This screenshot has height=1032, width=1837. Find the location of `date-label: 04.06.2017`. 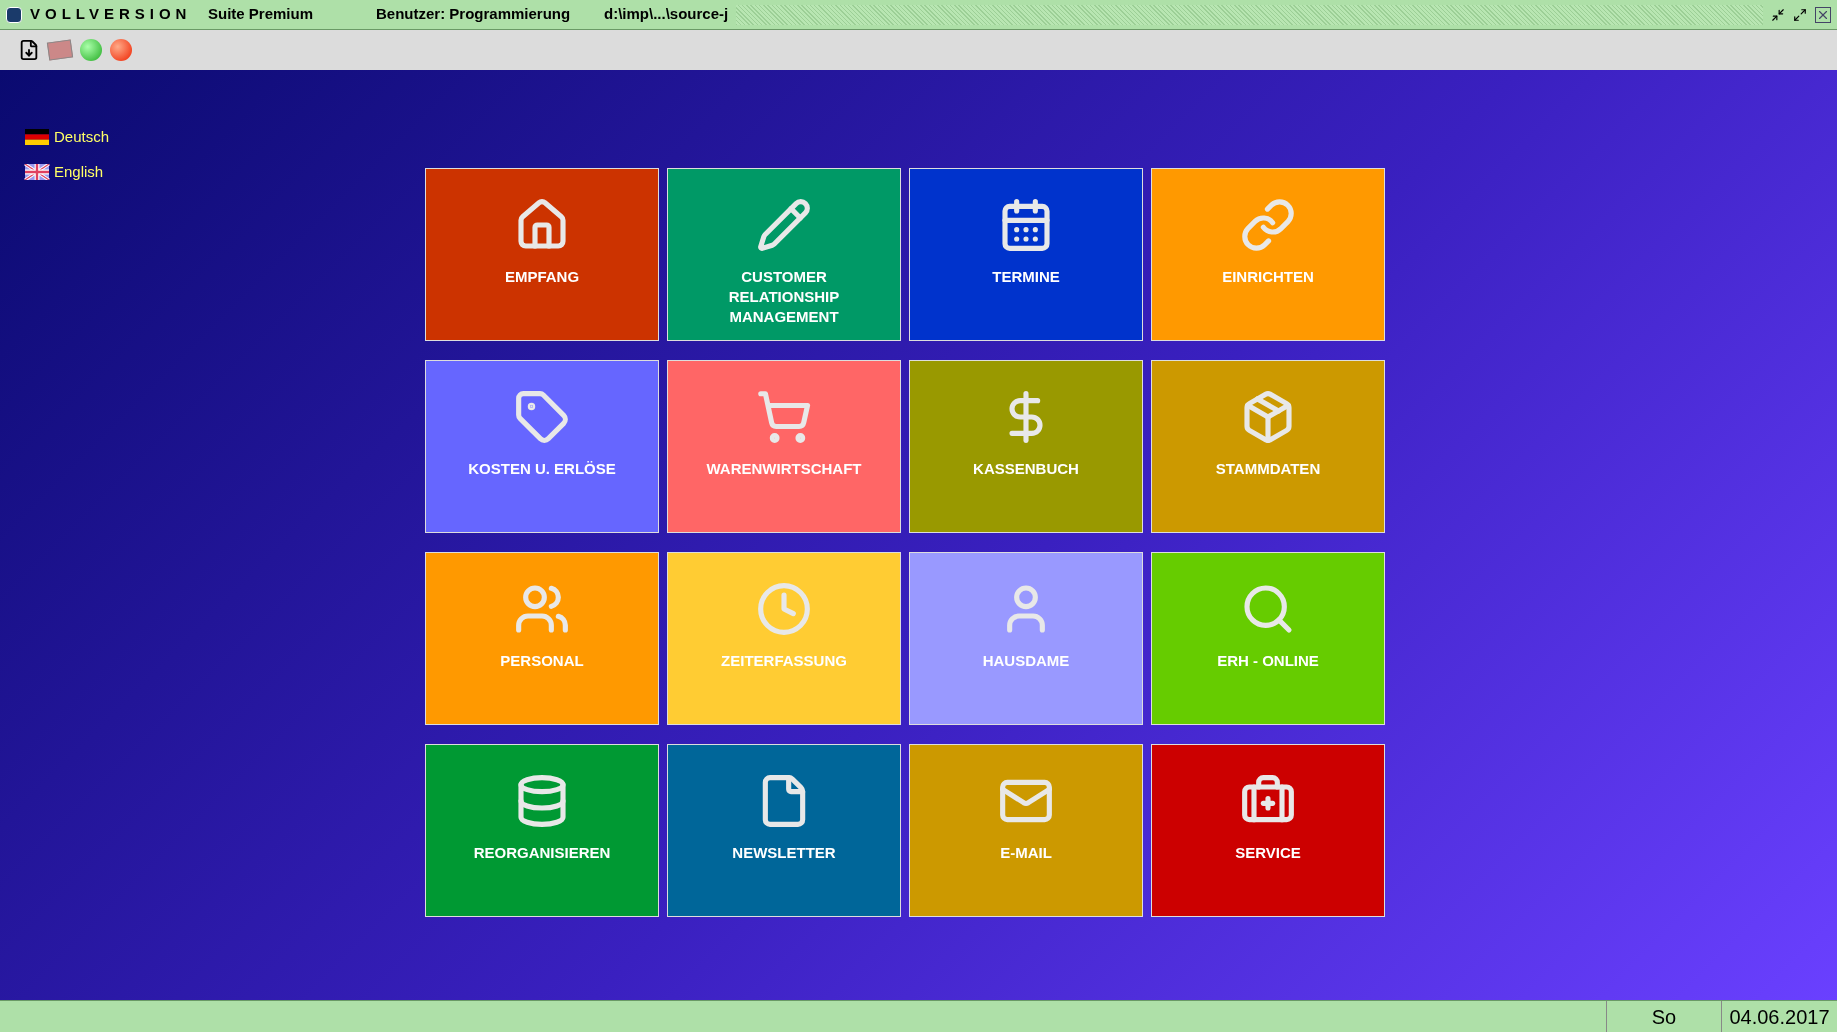

date-label: 04.06.2017 is located at coordinates (1779, 1017).